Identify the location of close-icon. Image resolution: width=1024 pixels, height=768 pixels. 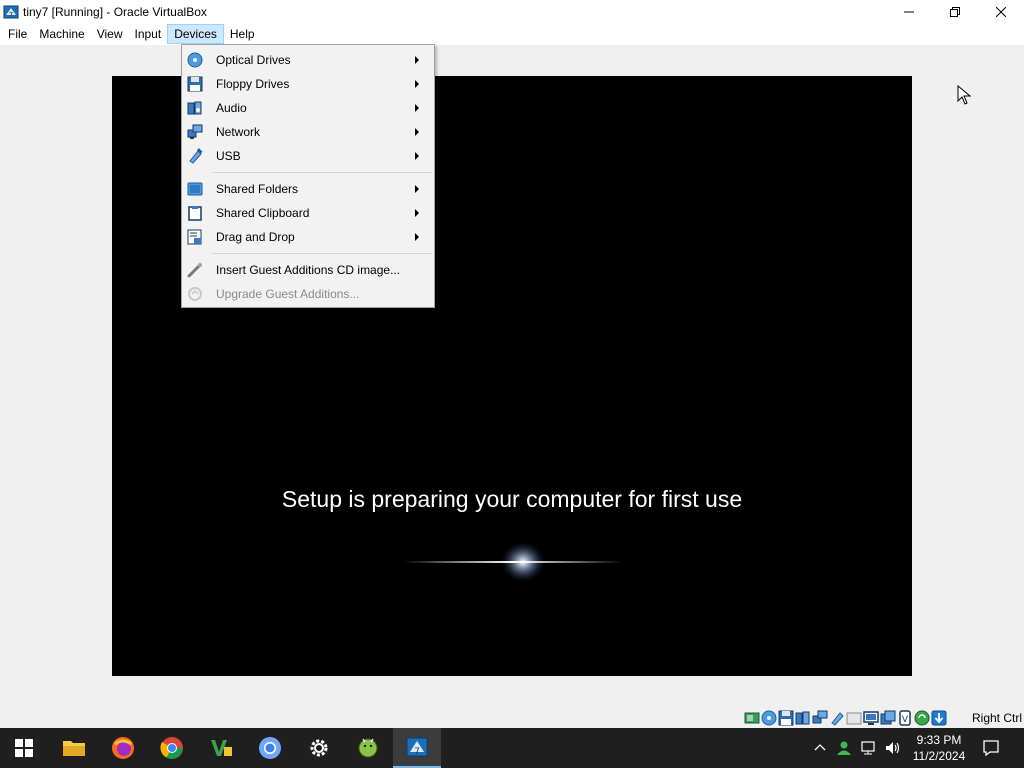
(1001, 11).